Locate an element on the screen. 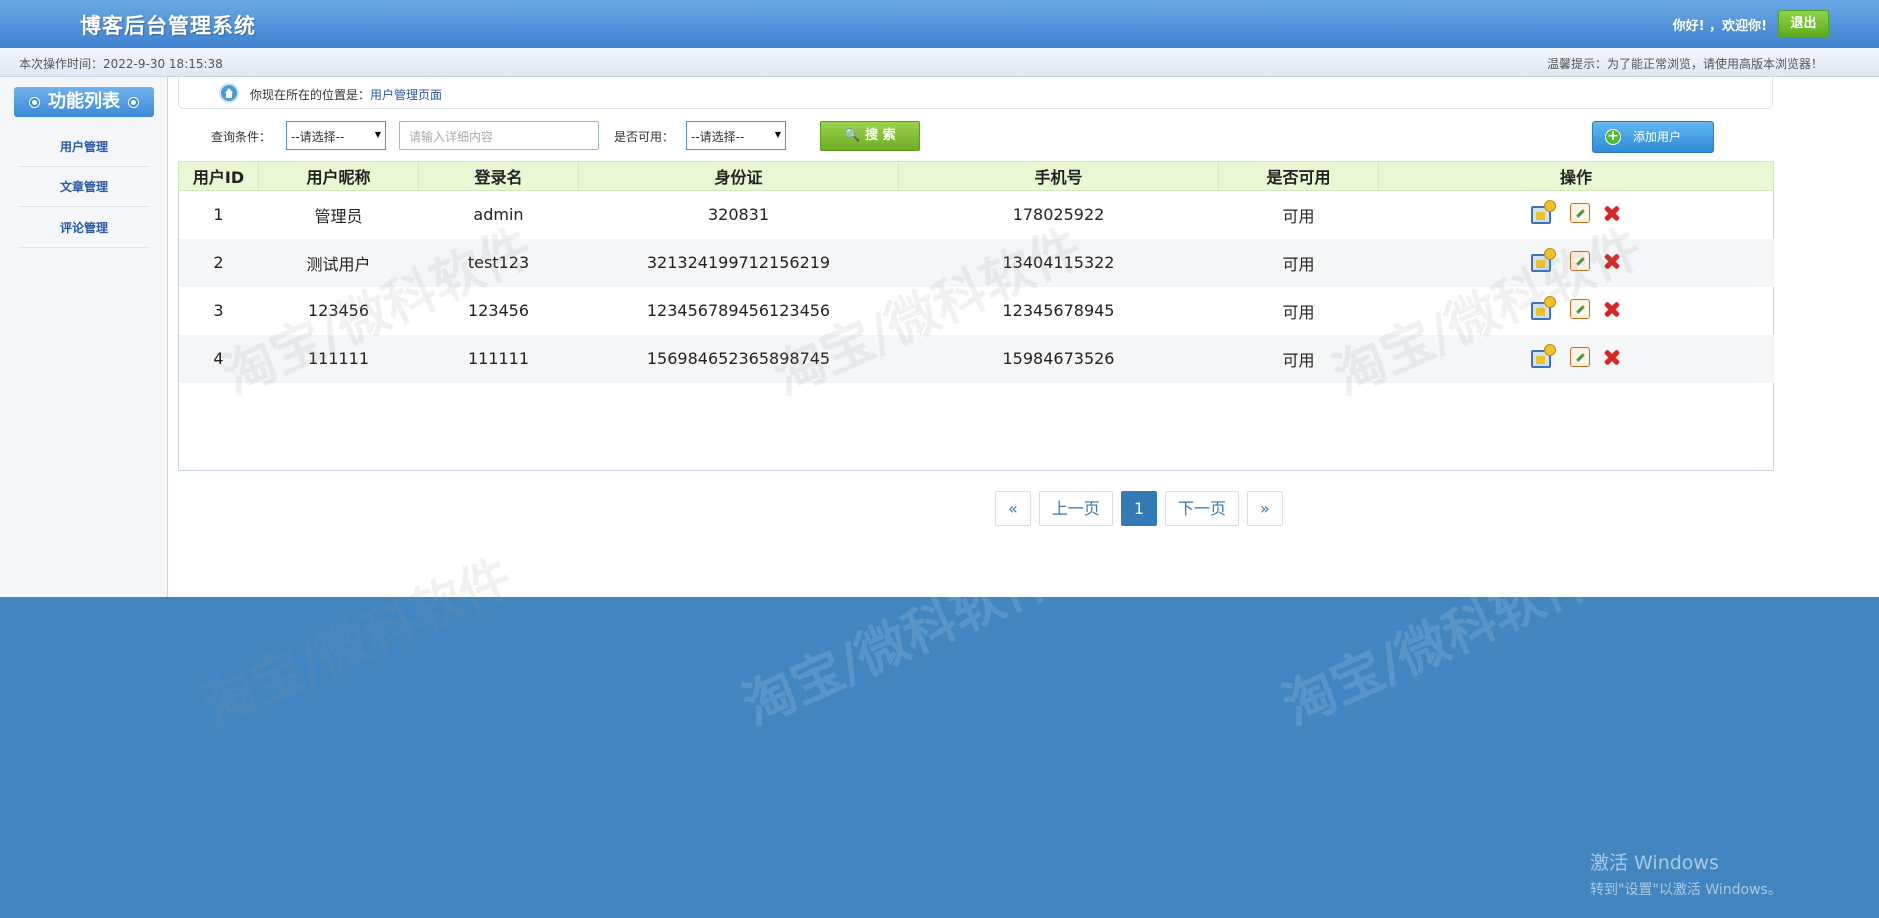 This screenshot has width=1879, height=918. cell-id: 1 is located at coordinates (218, 215).